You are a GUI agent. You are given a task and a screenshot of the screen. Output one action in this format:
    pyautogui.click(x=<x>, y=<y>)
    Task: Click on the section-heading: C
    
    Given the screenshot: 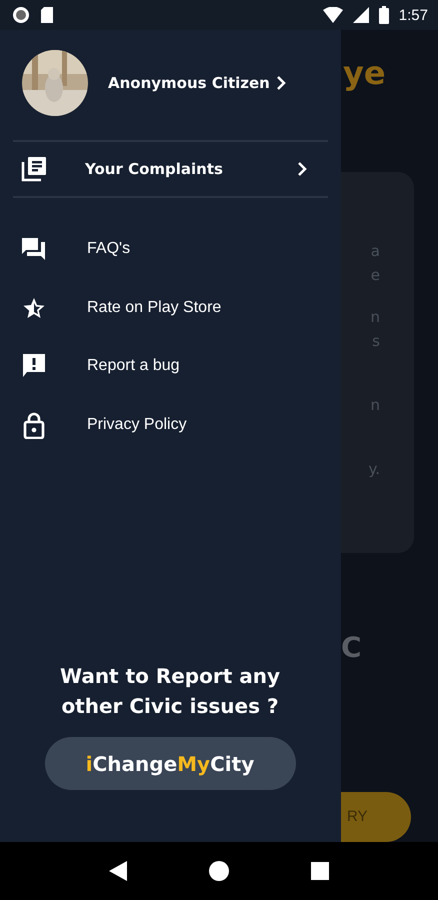 What is the action you would take?
    pyautogui.click(x=352, y=647)
    